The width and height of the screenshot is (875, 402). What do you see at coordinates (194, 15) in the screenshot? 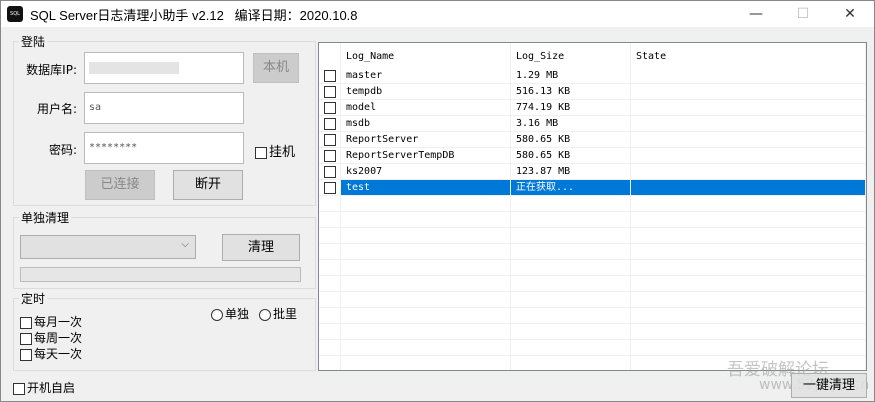
I see `window-title: SQL Server日志清理小助手 v2.12 编译日期：2020.10.8` at bounding box center [194, 15].